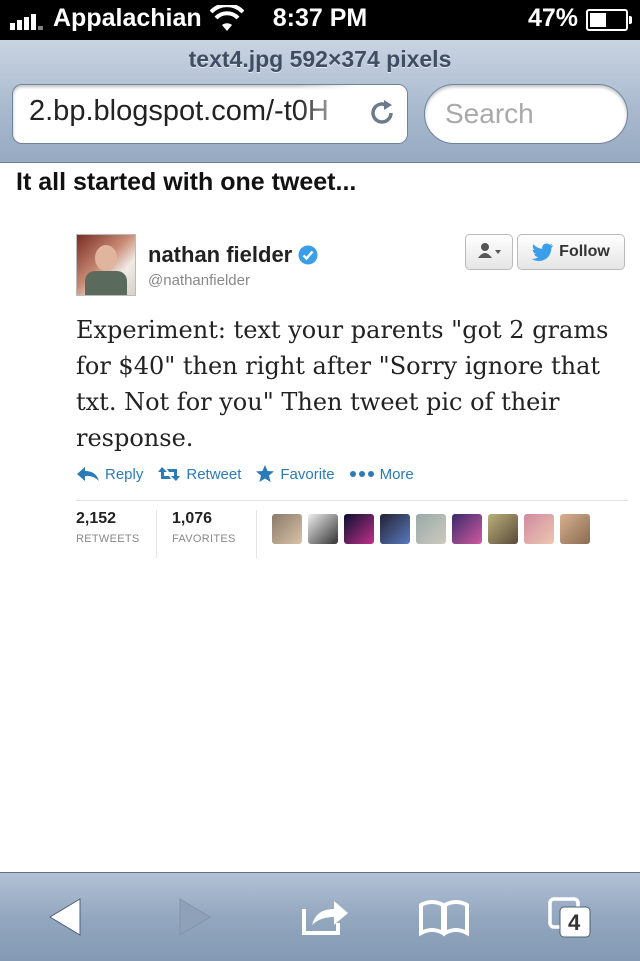  I want to click on user-dropdown-icon, so click(489, 250).